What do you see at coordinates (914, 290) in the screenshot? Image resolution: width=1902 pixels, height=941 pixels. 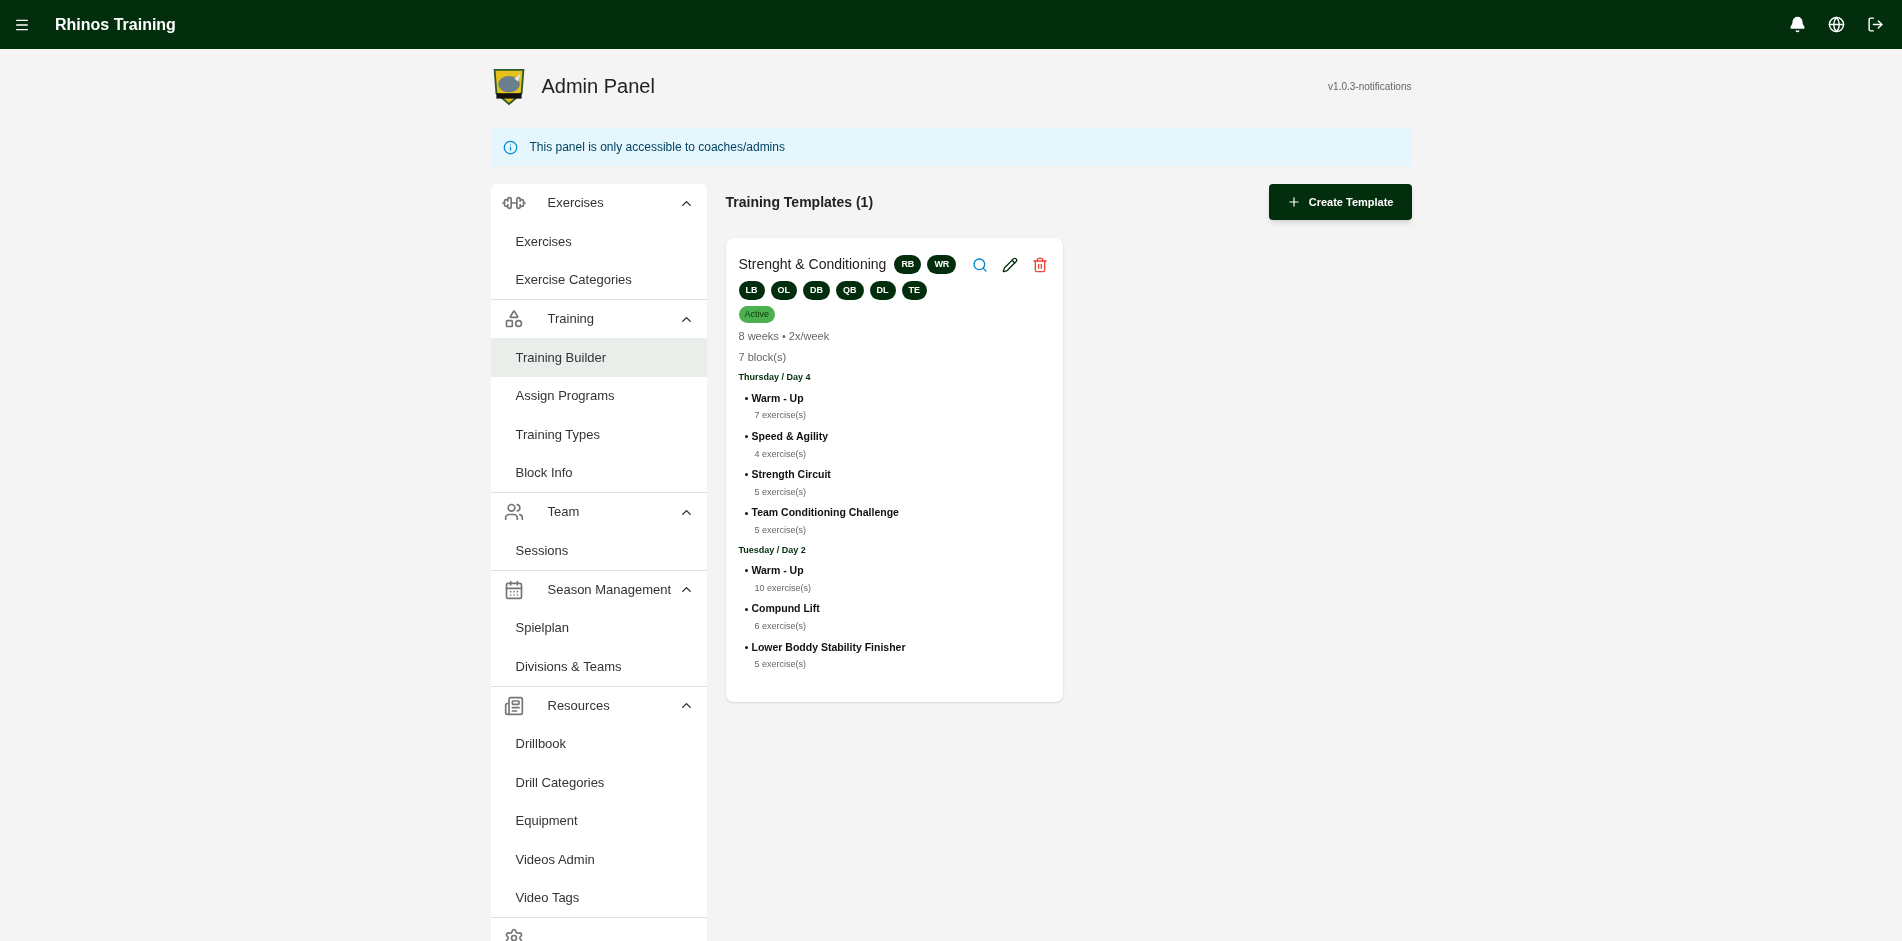 I see `position-tag: TE` at bounding box center [914, 290].